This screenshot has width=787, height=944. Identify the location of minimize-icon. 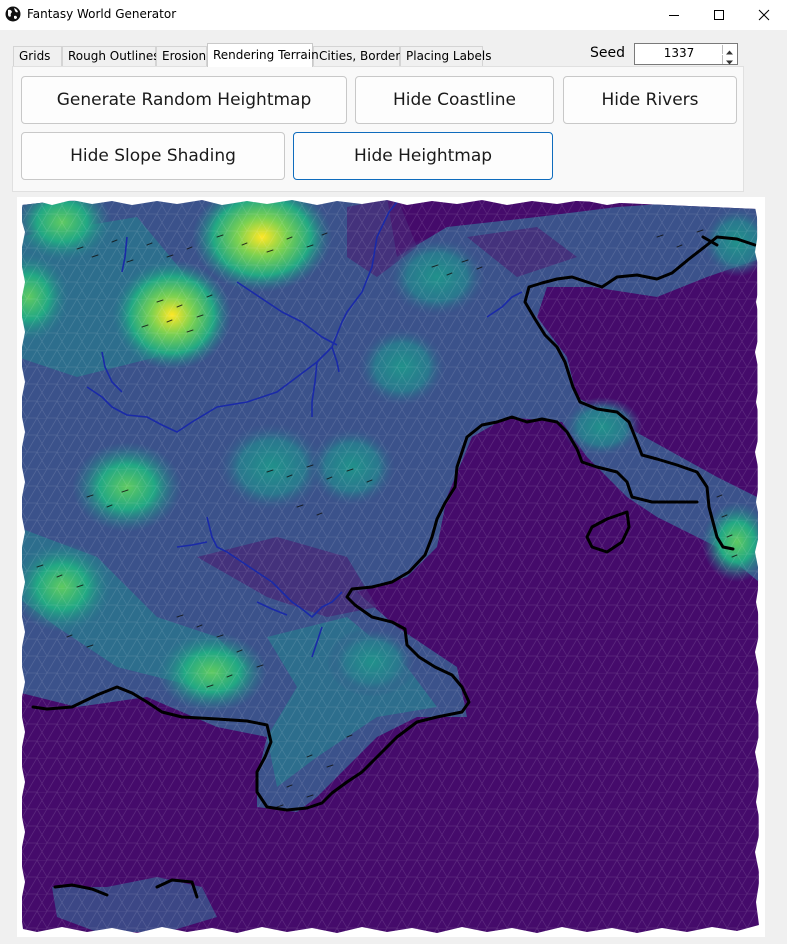
(674, 15).